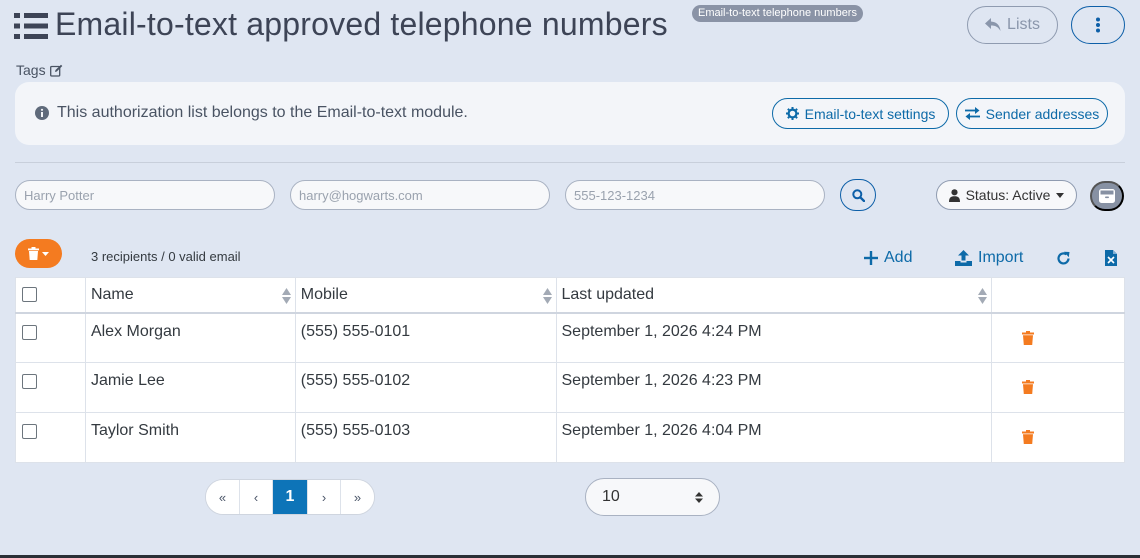 The image size is (1140, 558). What do you see at coordinates (29, 295) in the screenshot?
I see `select-all-checkbox` at bounding box center [29, 295].